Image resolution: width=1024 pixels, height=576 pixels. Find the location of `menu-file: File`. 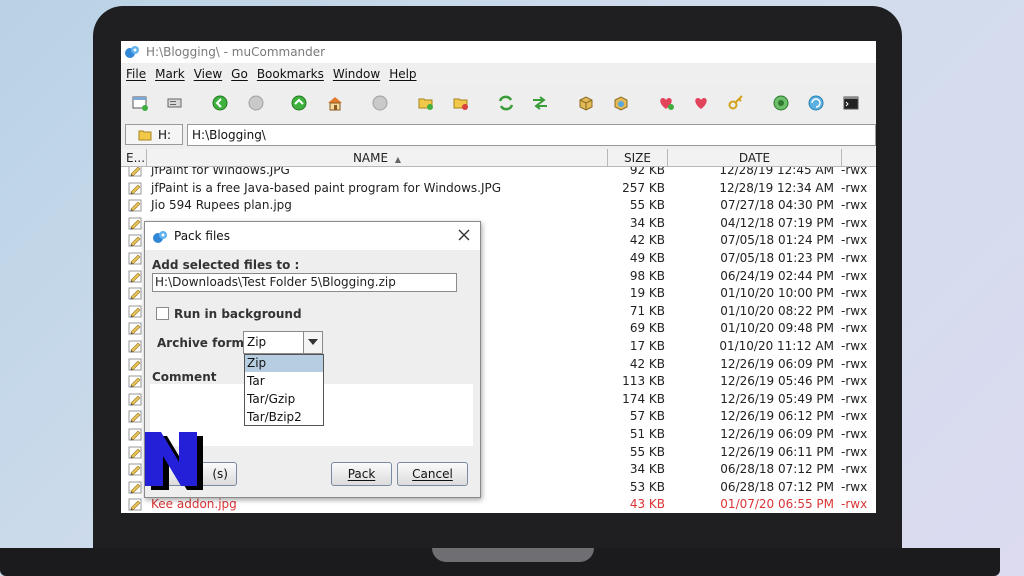

menu-file: File is located at coordinates (136, 74).